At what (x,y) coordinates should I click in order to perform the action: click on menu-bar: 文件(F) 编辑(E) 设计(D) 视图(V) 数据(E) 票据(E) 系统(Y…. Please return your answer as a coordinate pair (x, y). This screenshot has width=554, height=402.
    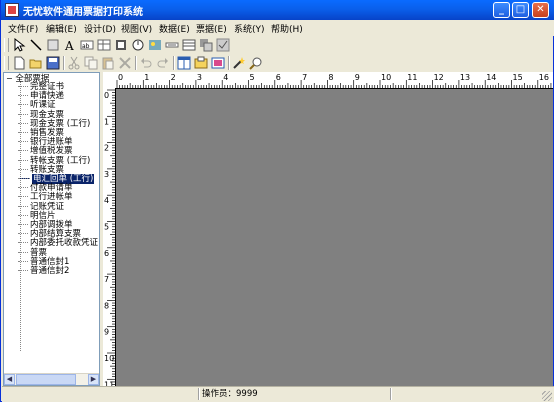
    Looking at the image, I should click on (278, 28).